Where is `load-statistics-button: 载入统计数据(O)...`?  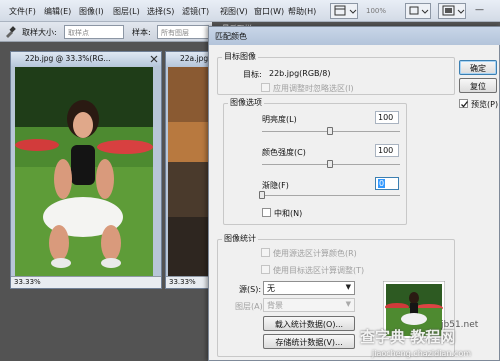
load-statistics-button: 载入统计数据(O)... is located at coordinates (309, 323).